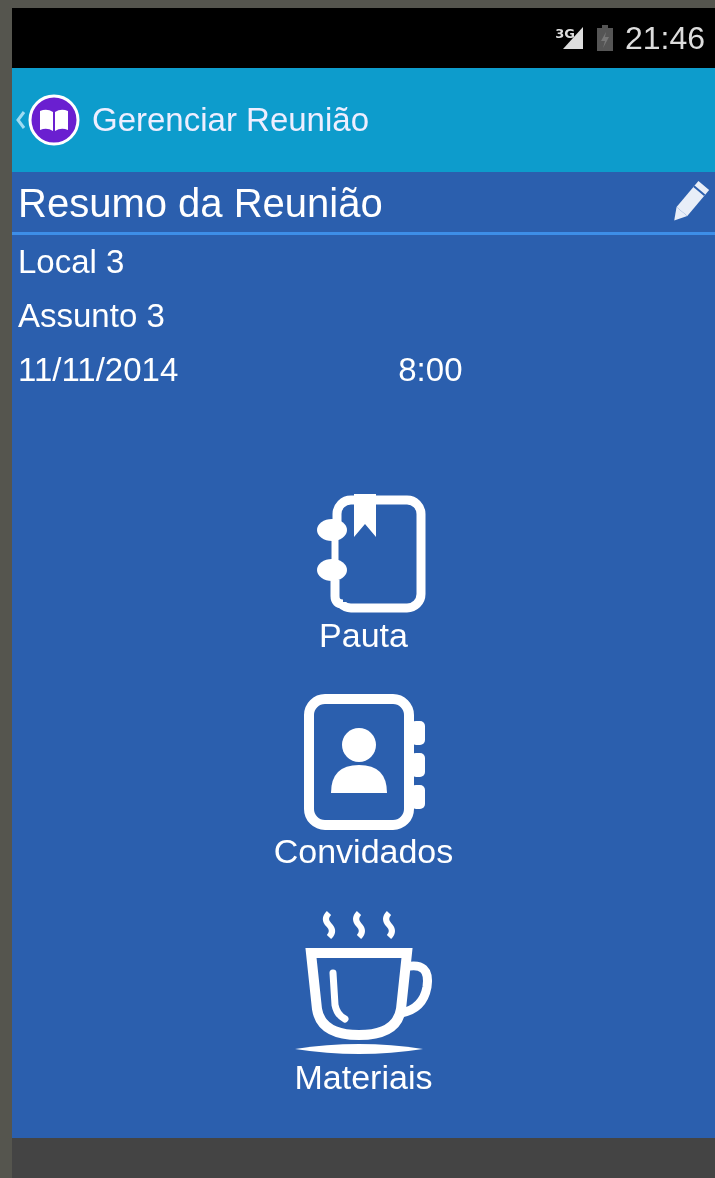  What do you see at coordinates (363, 781) in the screenshot?
I see `menu-item: Convidados` at bounding box center [363, 781].